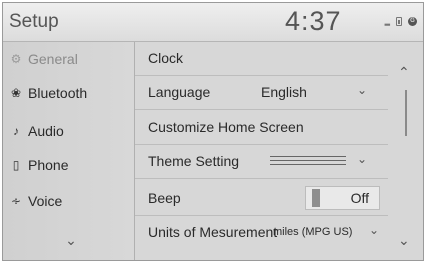 The image size is (427, 264). What do you see at coordinates (16, 131) in the screenshot?
I see `music-note-icon: ♪` at bounding box center [16, 131].